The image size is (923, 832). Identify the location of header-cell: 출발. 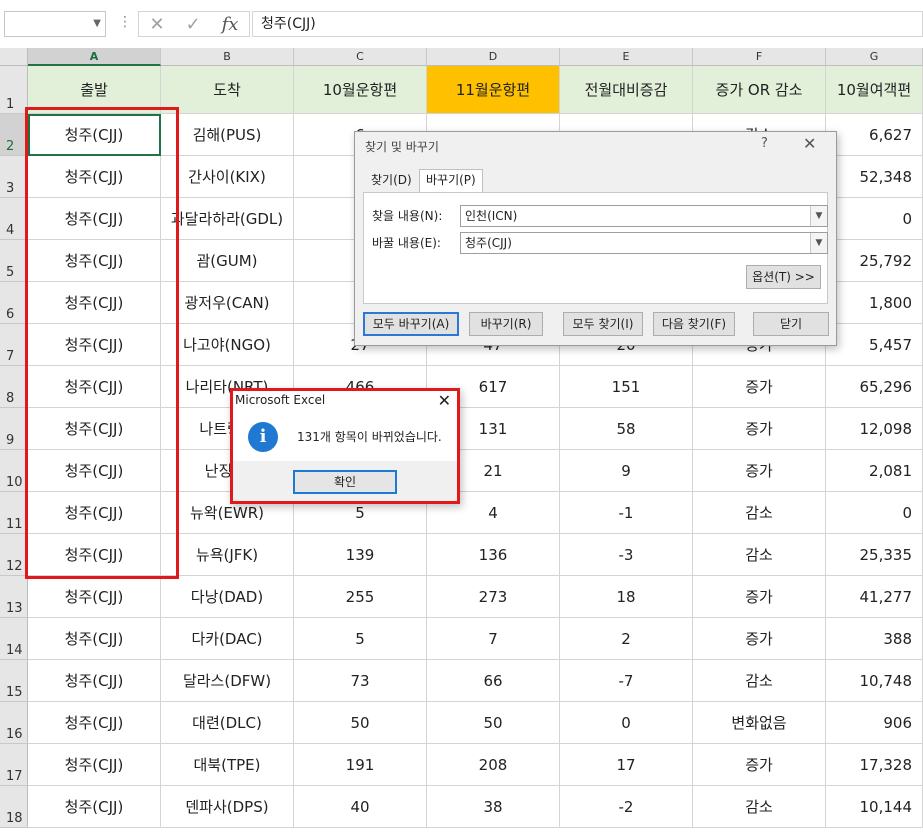
(94, 90).